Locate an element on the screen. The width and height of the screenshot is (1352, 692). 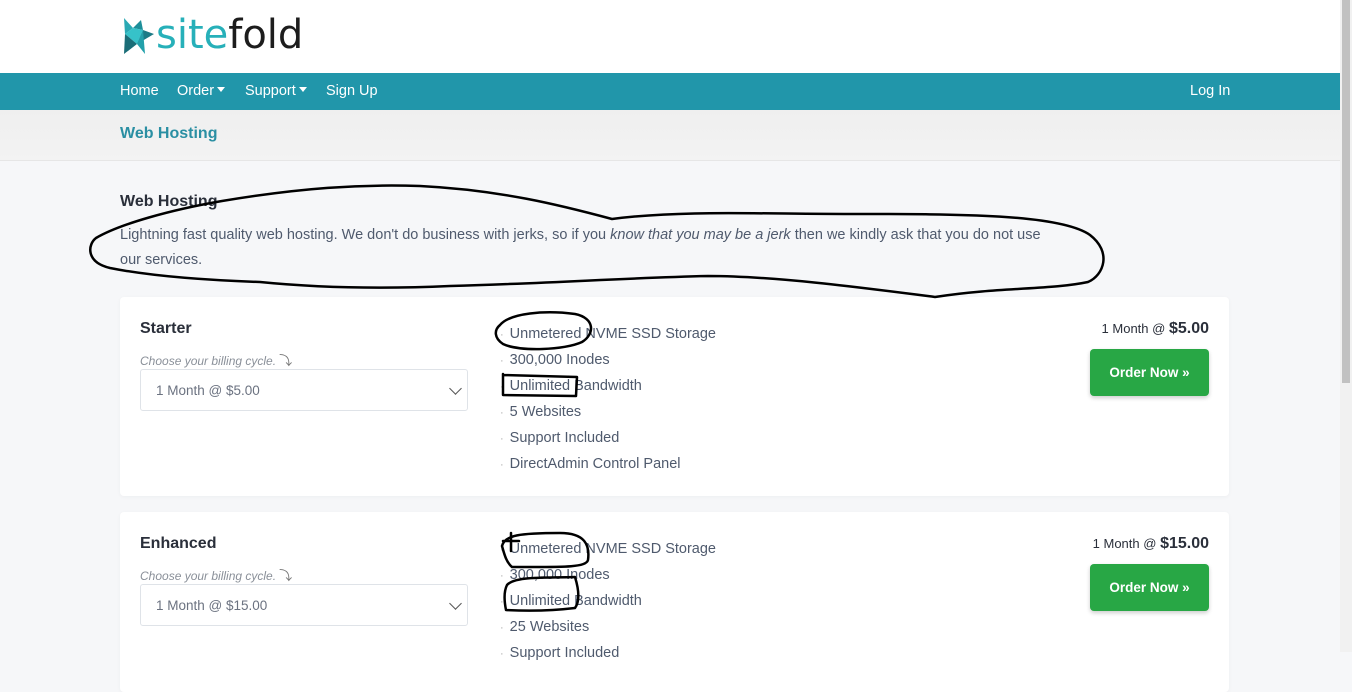
nav-home: Home is located at coordinates (139, 91).